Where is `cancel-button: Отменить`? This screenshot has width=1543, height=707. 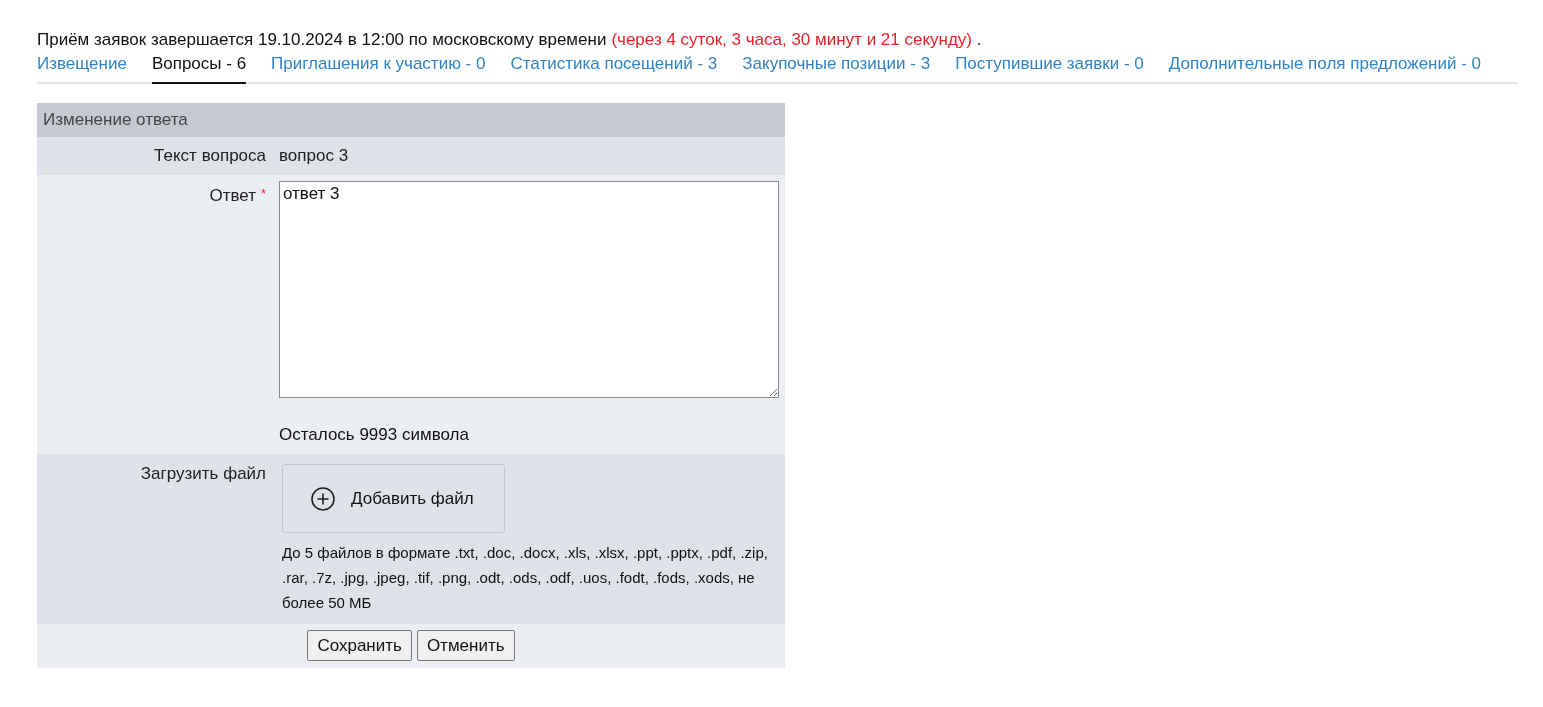
cancel-button: Отменить is located at coordinates (465, 645).